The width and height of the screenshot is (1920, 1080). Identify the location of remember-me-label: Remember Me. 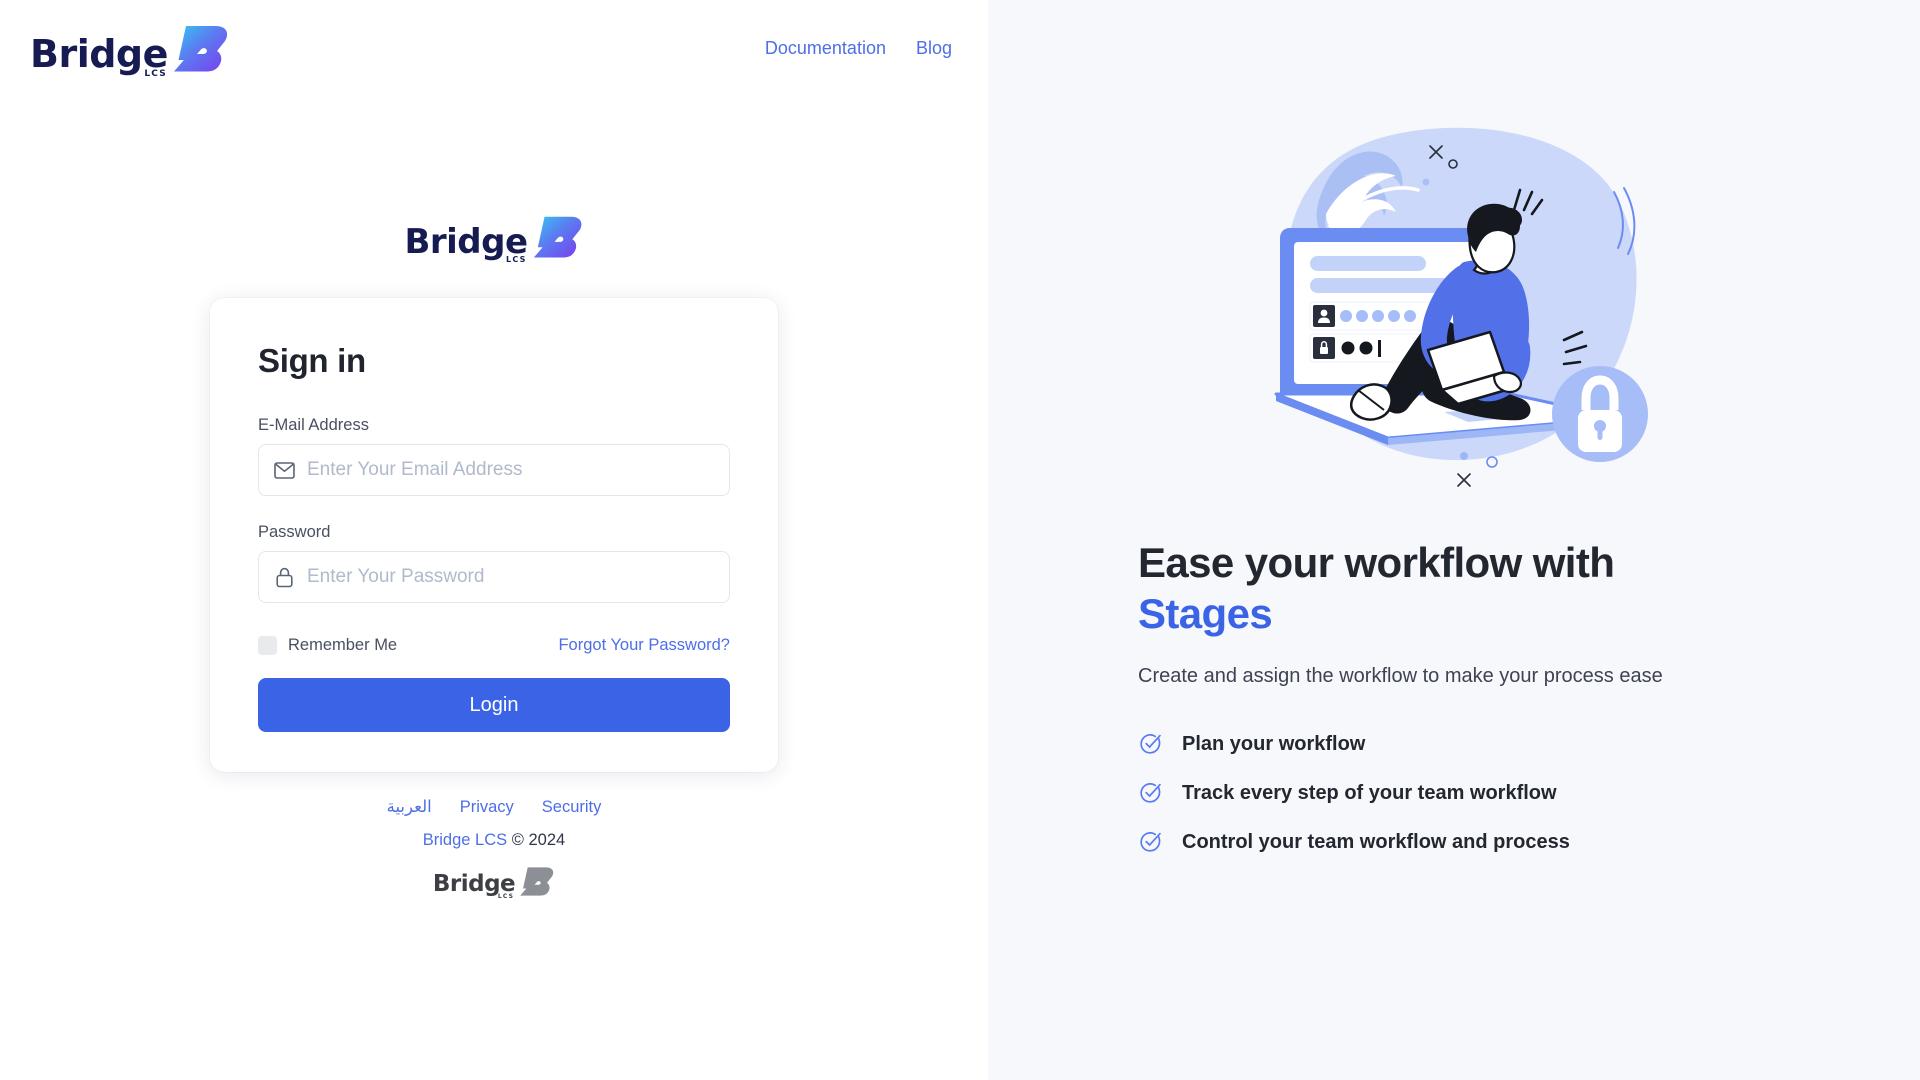
(343, 645).